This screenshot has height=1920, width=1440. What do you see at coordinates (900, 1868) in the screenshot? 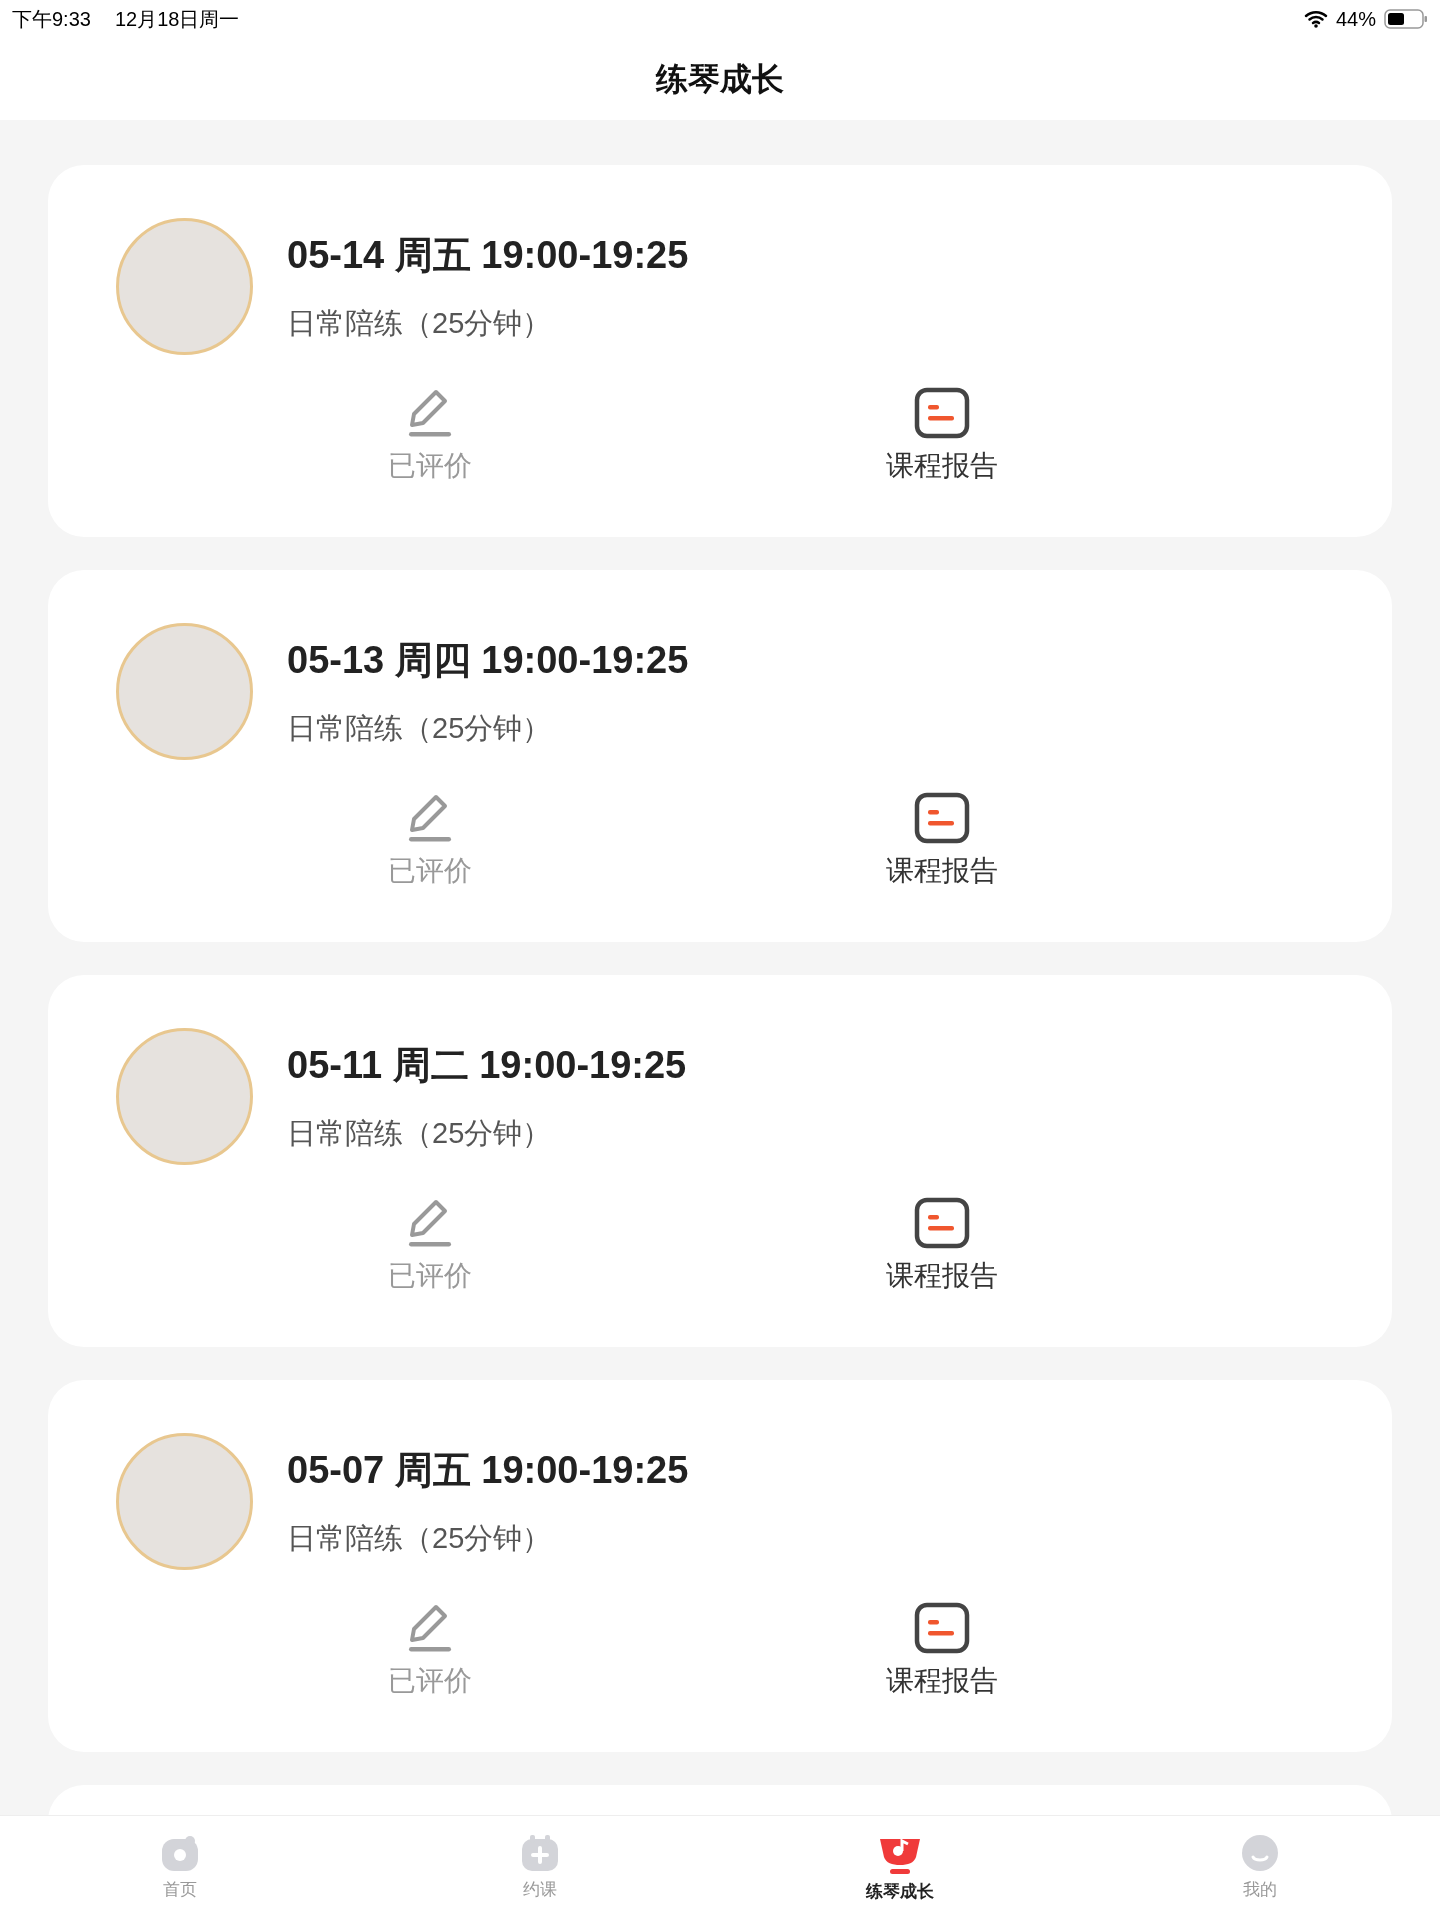
I see `tab-item: 练琴成长` at bounding box center [900, 1868].